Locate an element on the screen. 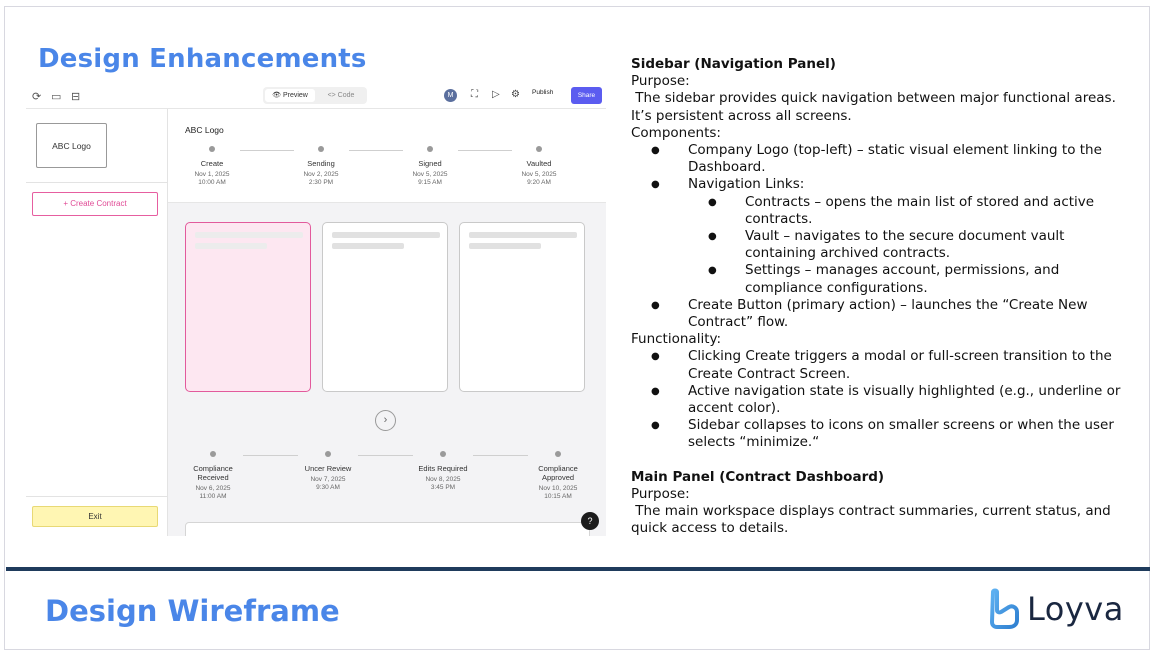 This screenshot has width=1153, height=652. step-label: Vaulted is located at coordinates (539, 163).